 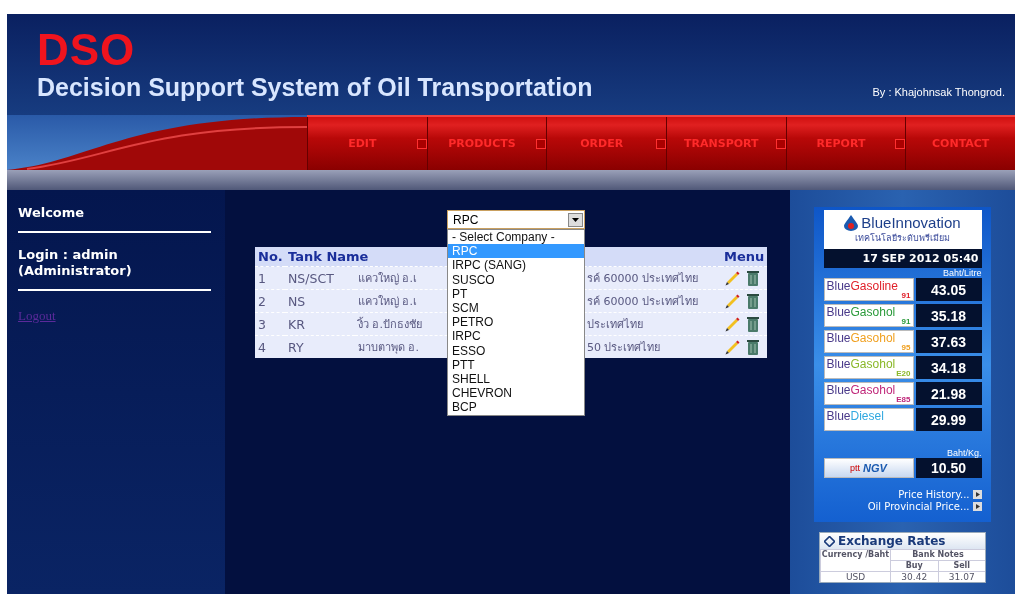 What do you see at coordinates (744, 257) in the screenshot?
I see `column-header: Menu` at bounding box center [744, 257].